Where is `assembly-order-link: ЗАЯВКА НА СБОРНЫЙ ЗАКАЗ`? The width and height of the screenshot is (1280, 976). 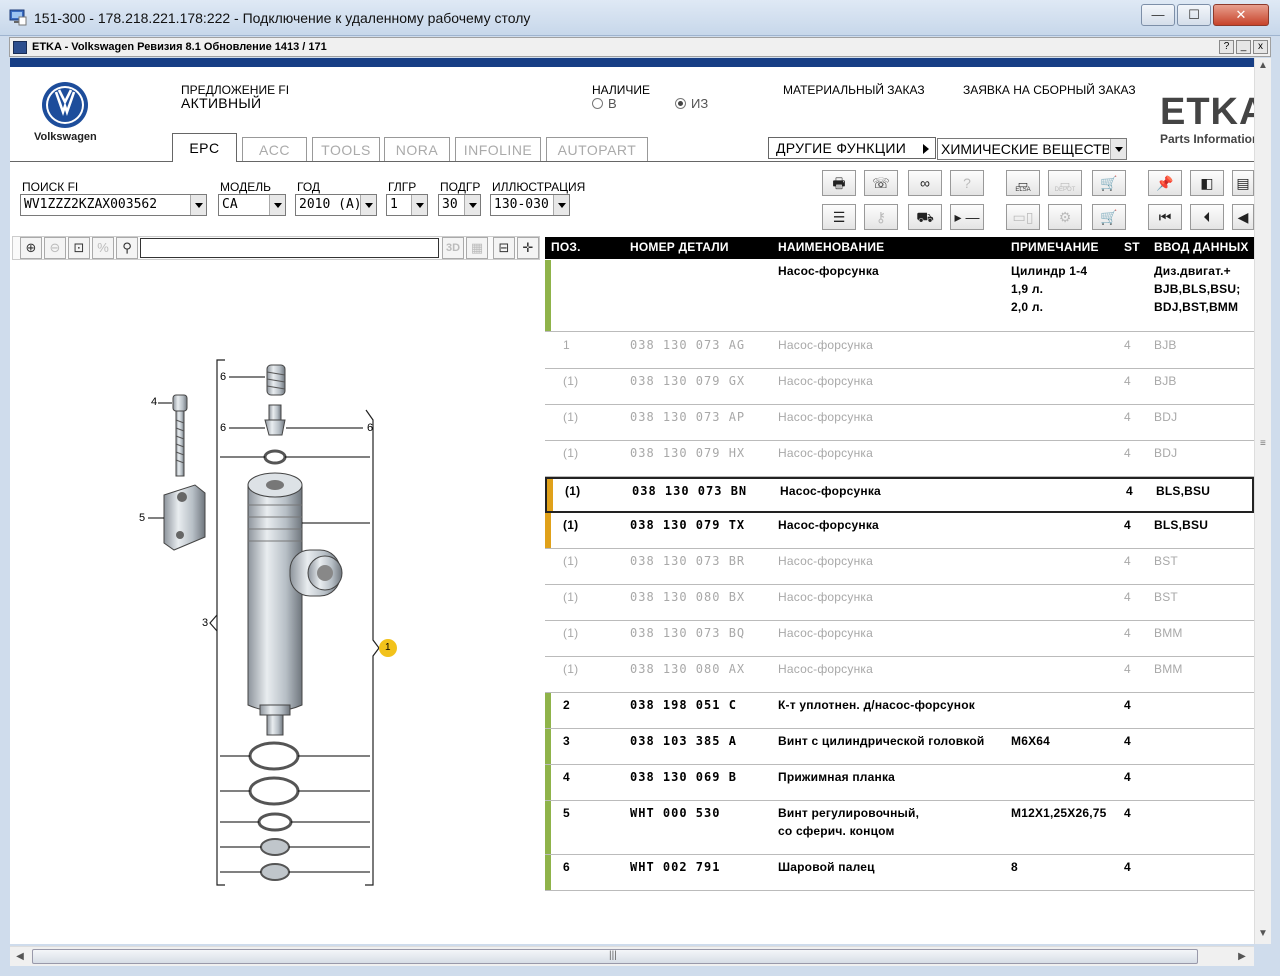
assembly-order-link: ЗАЯВКА НА СБОРНЫЙ ЗАКАЗ is located at coordinates (1049, 90).